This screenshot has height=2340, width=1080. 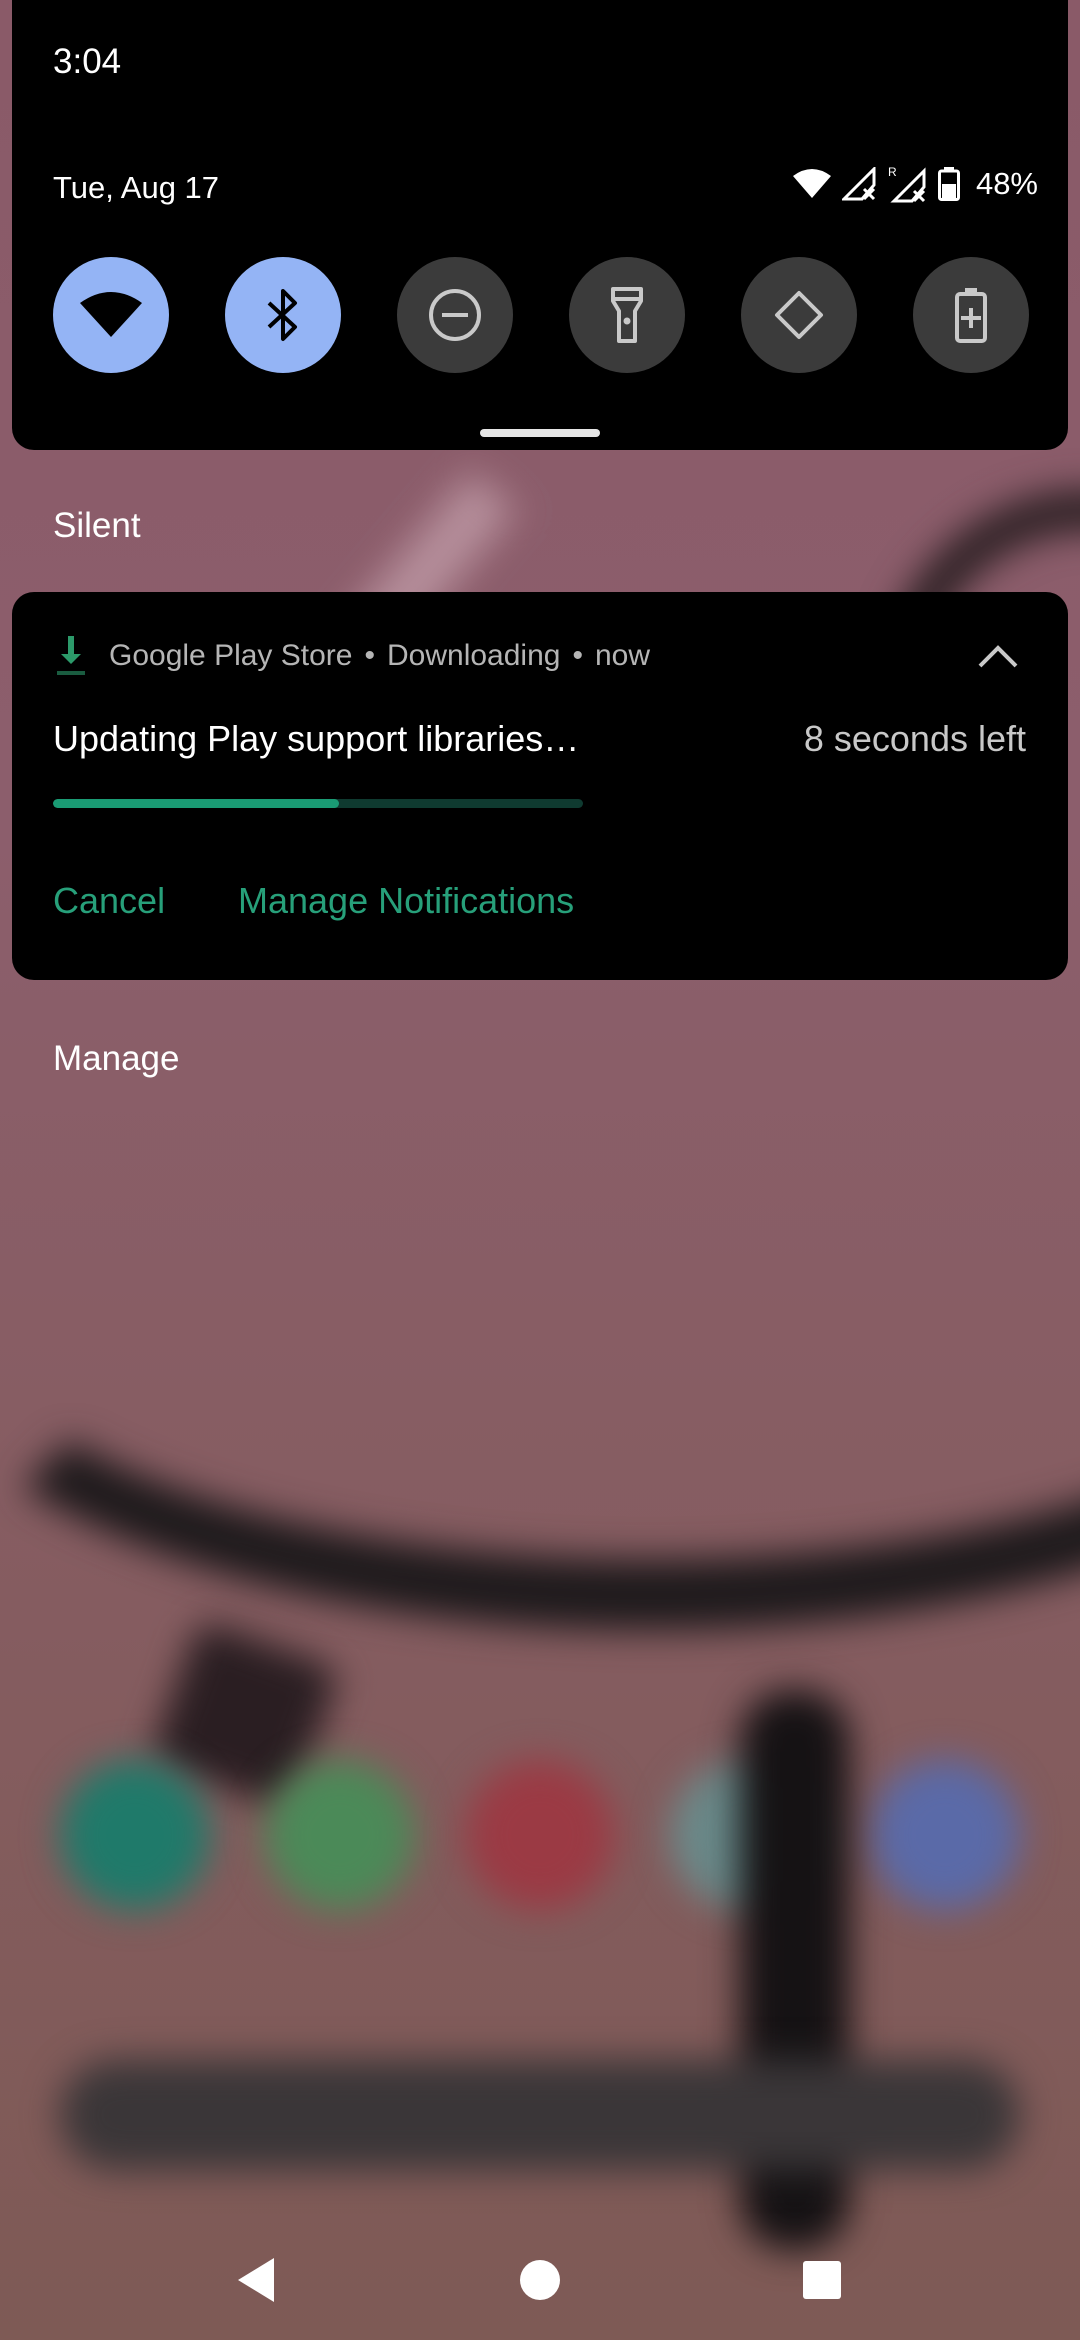 I want to click on bluetooth-icon, so click(x=282, y=315).